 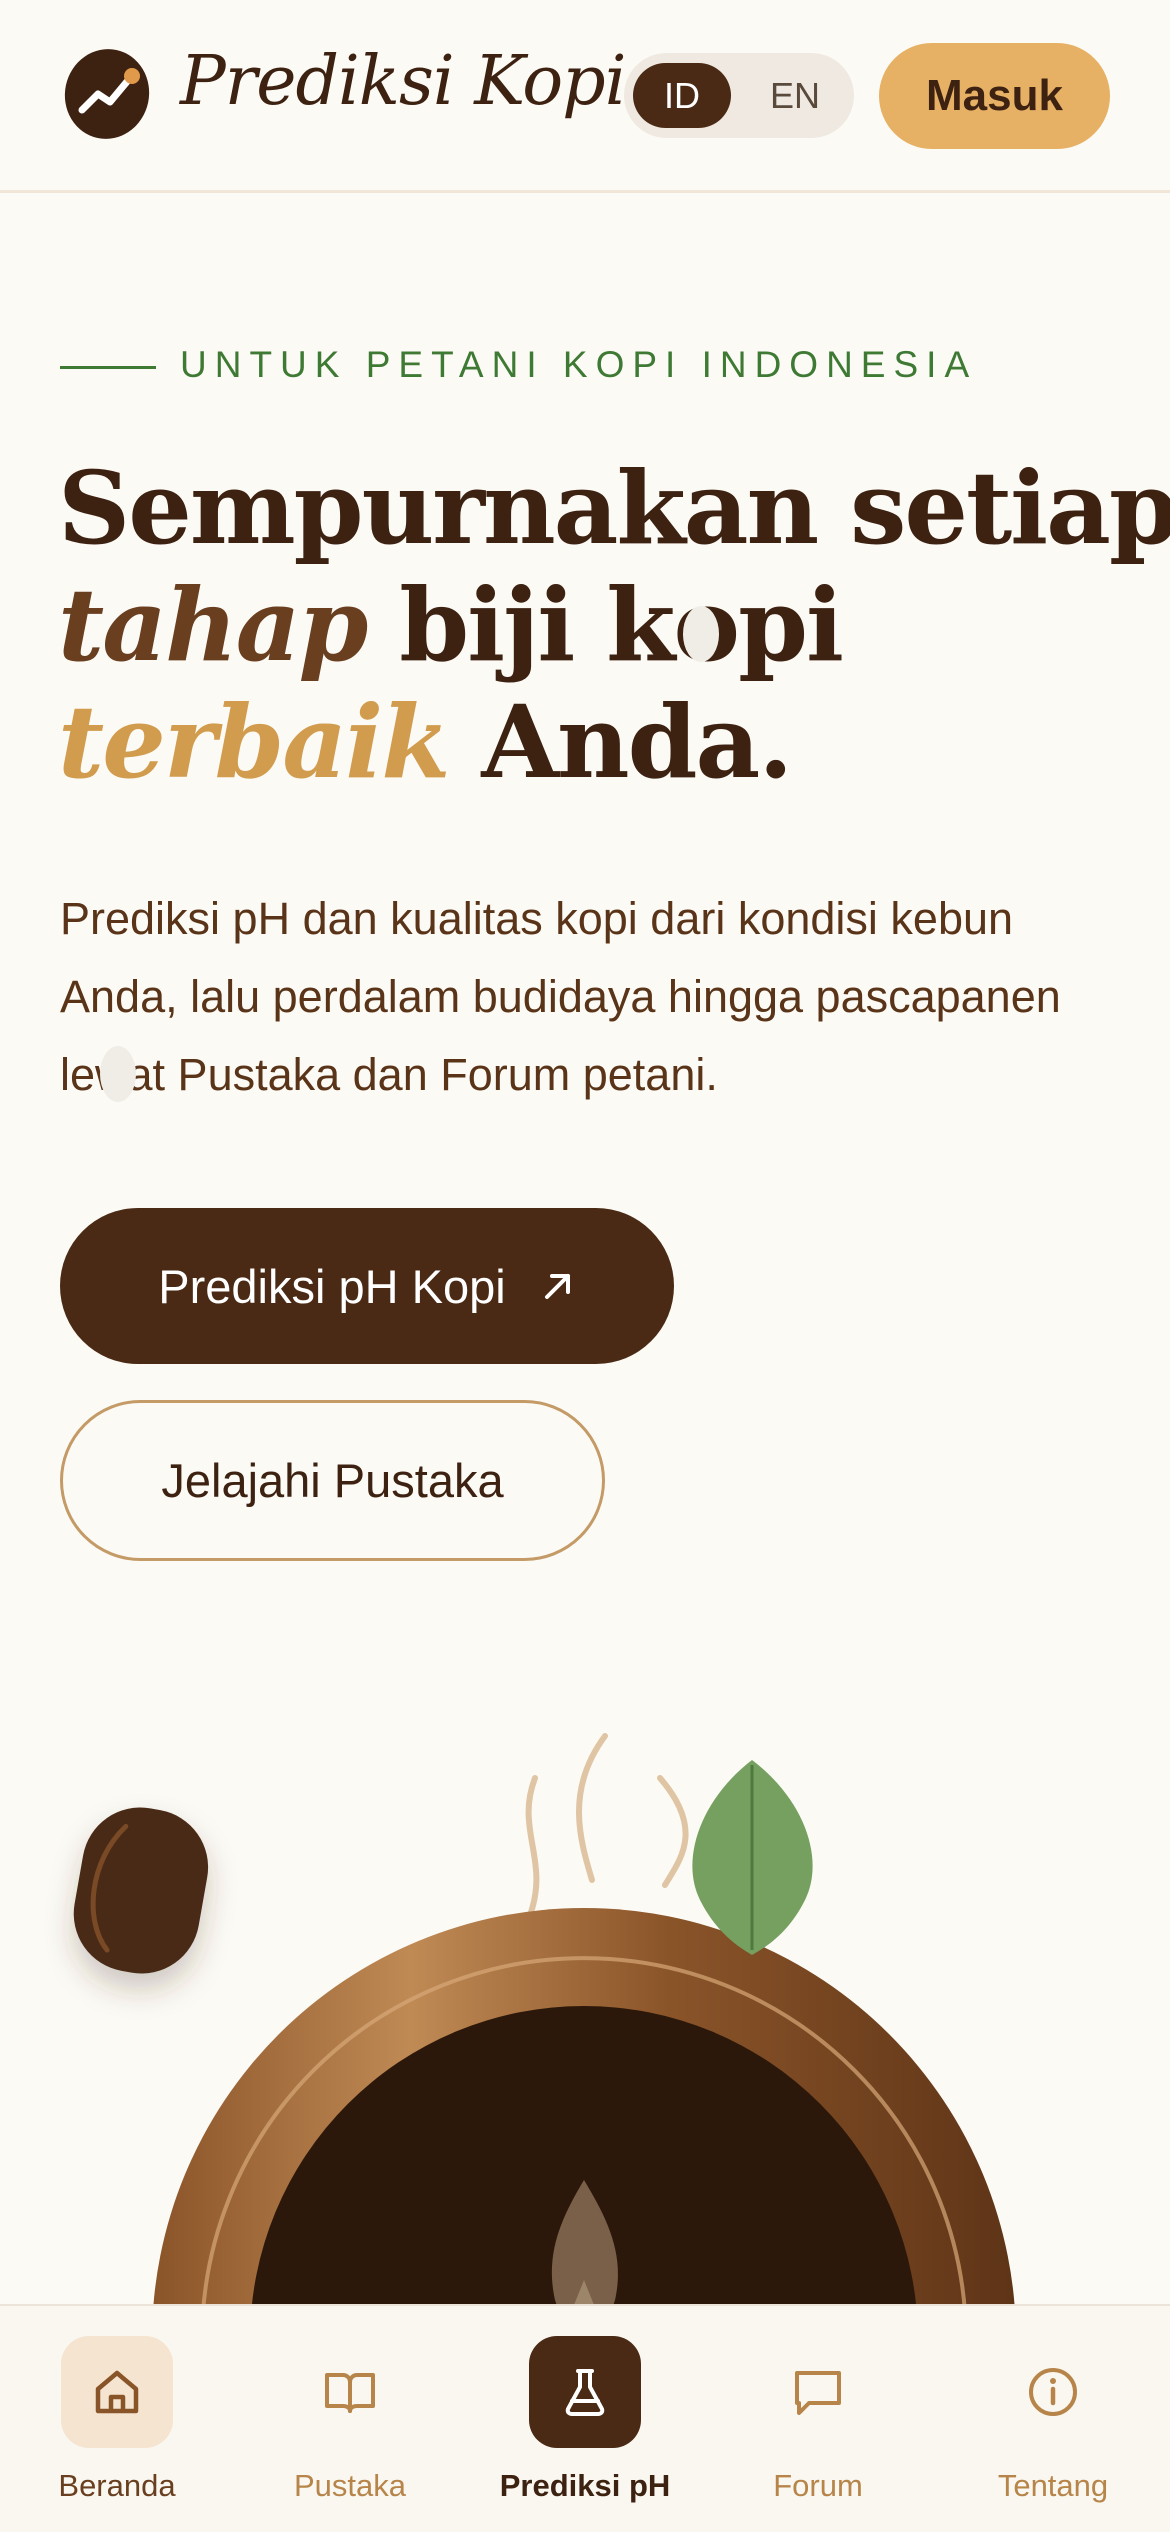 What do you see at coordinates (795, 95) in the screenshot?
I see `lang-option-en: EN` at bounding box center [795, 95].